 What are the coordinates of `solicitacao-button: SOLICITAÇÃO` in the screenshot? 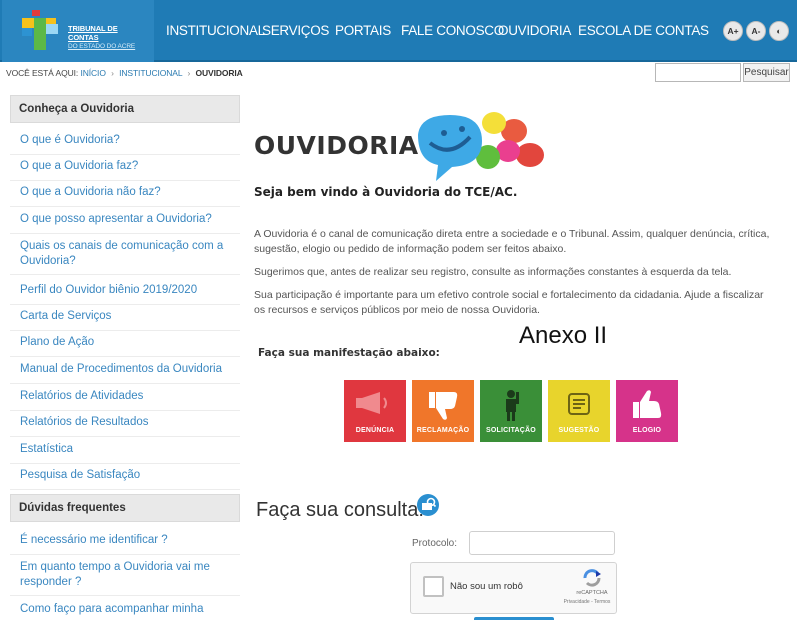 It's located at (511, 411).